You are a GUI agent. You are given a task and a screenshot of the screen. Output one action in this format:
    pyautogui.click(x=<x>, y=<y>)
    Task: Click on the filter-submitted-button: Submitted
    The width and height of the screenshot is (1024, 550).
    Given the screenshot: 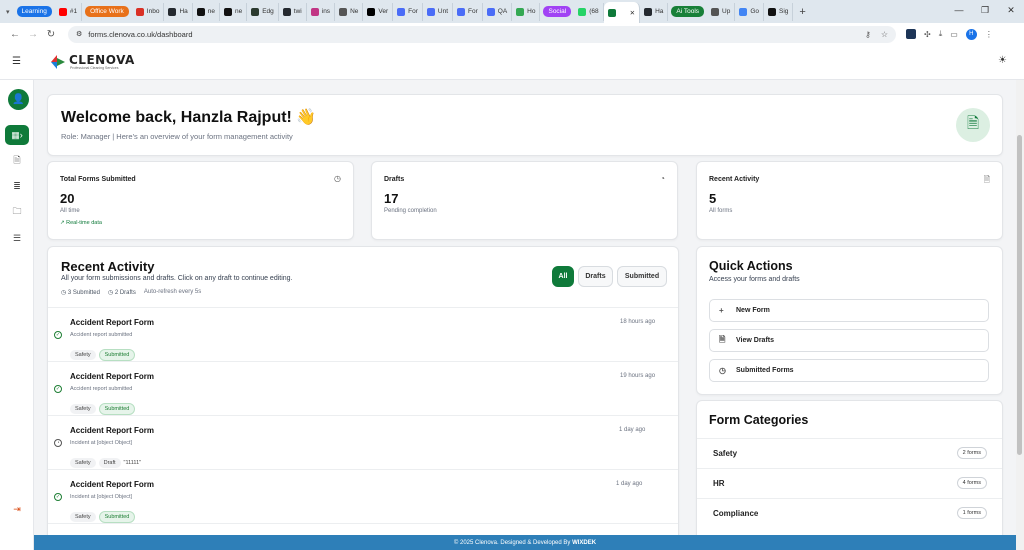 What is the action you would take?
    pyautogui.click(x=642, y=276)
    